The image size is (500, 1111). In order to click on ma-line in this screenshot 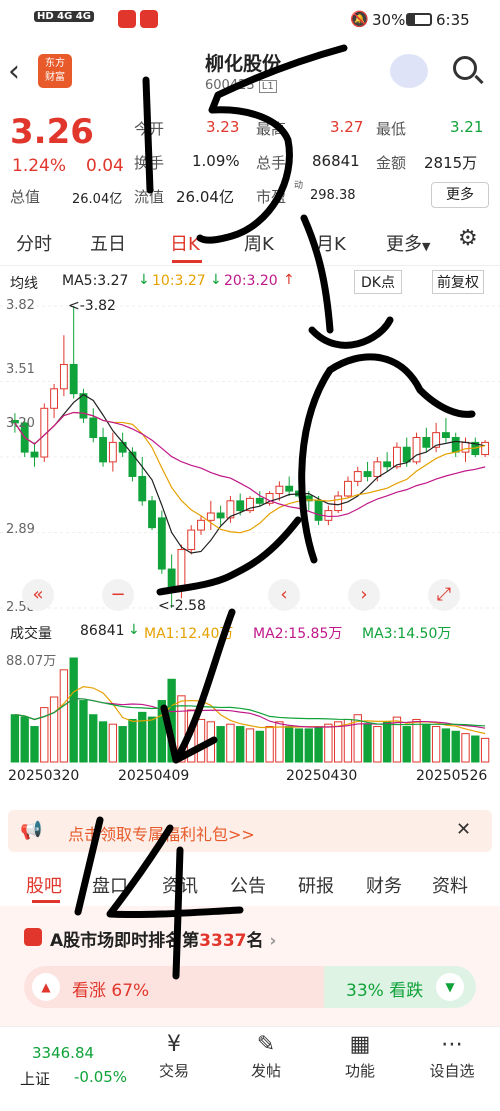, I will do `click(250, 472)`.